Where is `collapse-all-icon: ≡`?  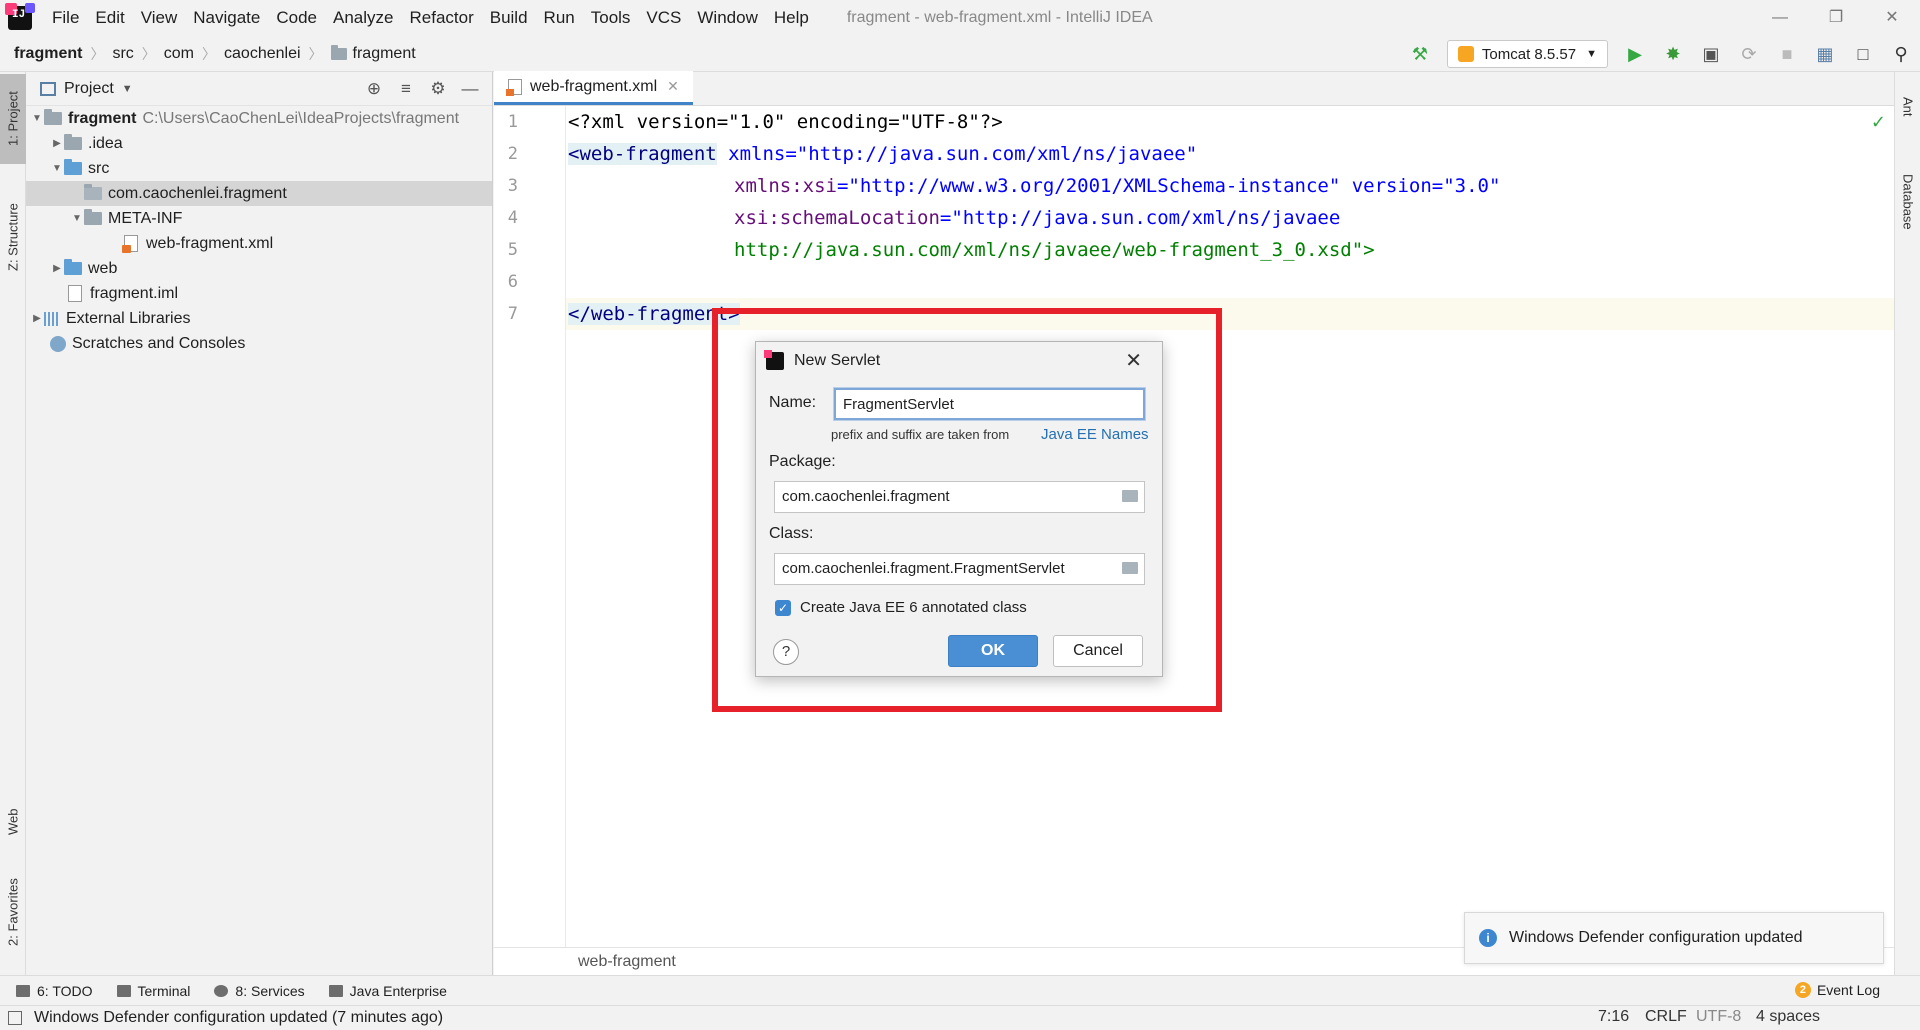 collapse-all-icon: ≡ is located at coordinates (406, 89).